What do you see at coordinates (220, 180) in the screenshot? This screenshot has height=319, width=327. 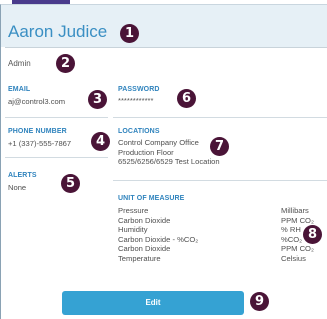 I see `locations-divider` at bounding box center [220, 180].